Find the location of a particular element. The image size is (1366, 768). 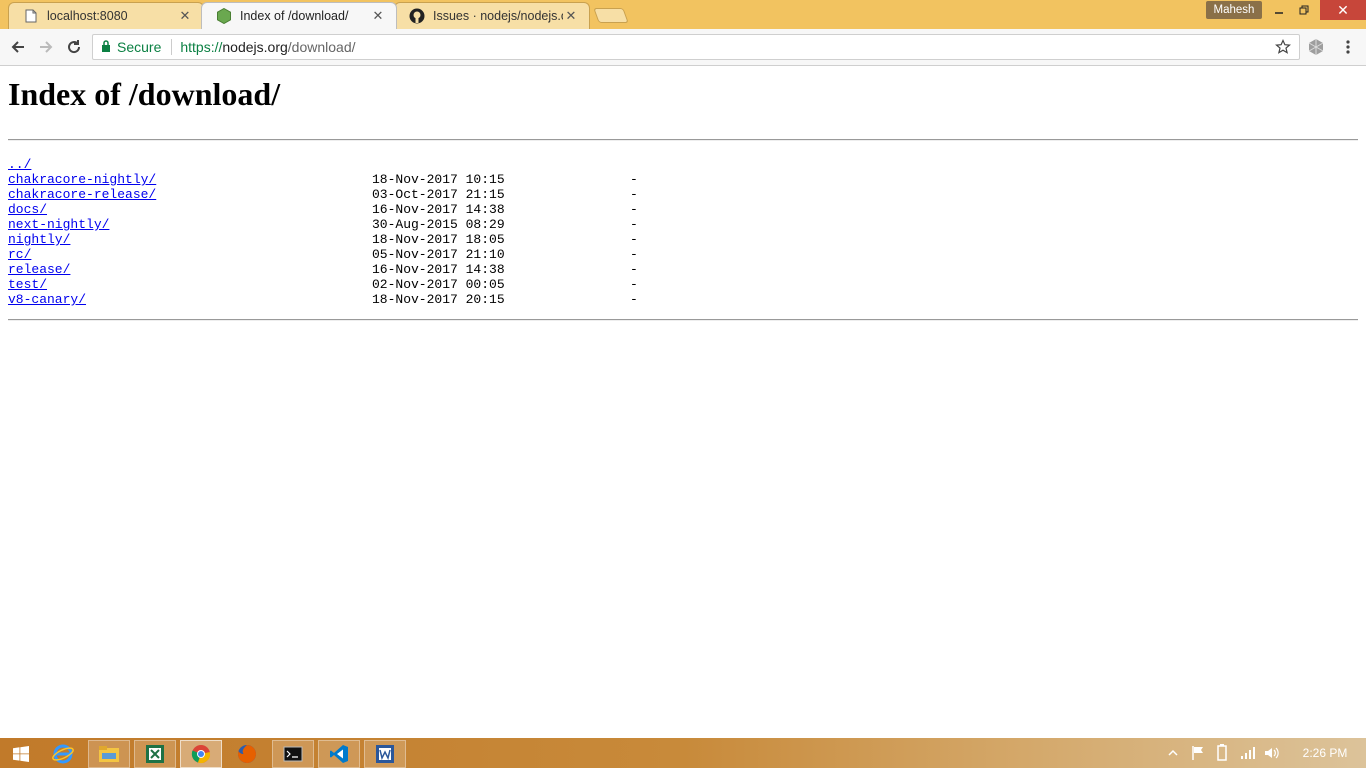

vscode-icon is located at coordinates (339, 754).